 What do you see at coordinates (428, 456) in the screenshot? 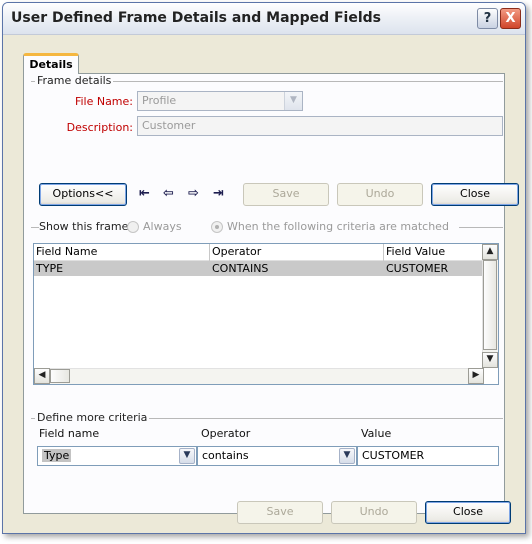
I see `value-input: CUSTOMER` at bounding box center [428, 456].